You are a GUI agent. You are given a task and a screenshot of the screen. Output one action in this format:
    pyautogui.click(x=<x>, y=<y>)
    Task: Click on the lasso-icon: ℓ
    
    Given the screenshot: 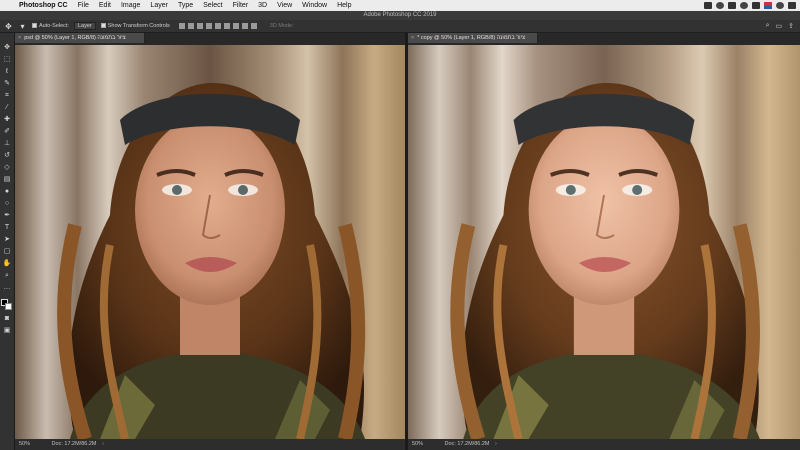 What is the action you would take?
    pyautogui.click(x=7, y=71)
    